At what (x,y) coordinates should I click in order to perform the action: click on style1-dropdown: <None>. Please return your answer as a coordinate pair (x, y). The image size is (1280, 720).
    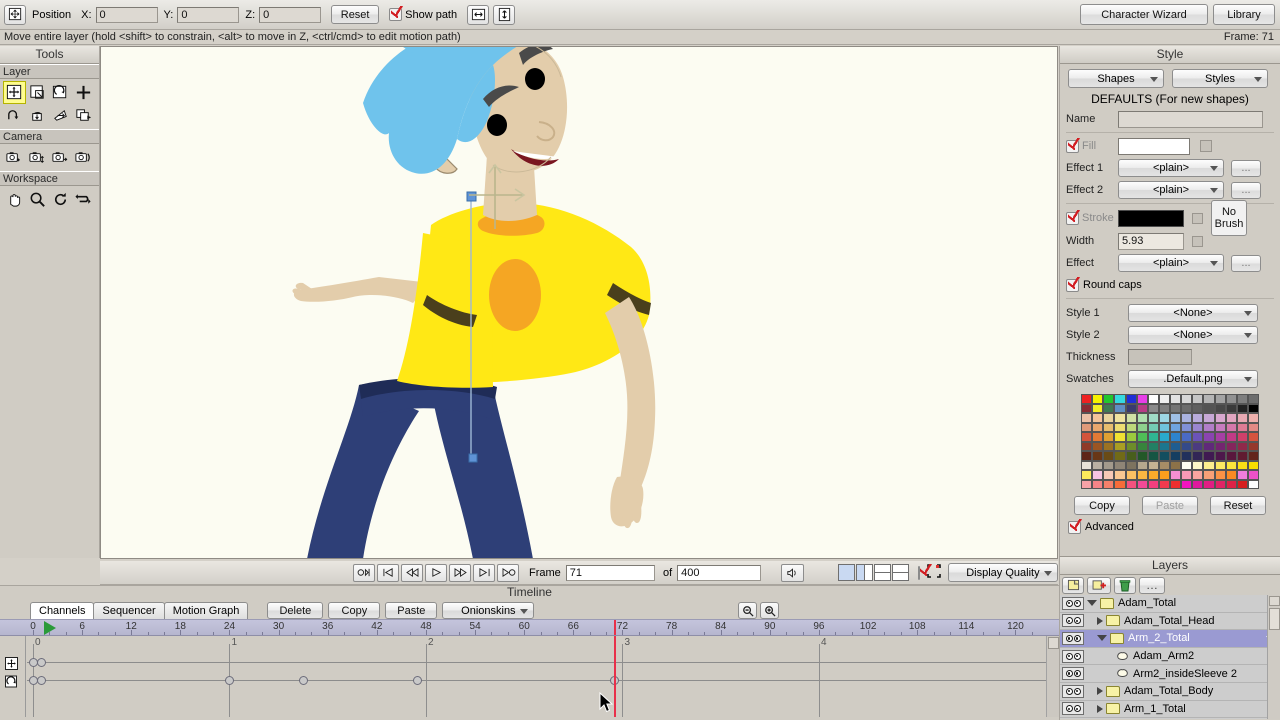
    Looking at the image, I should click on (1193, 313).